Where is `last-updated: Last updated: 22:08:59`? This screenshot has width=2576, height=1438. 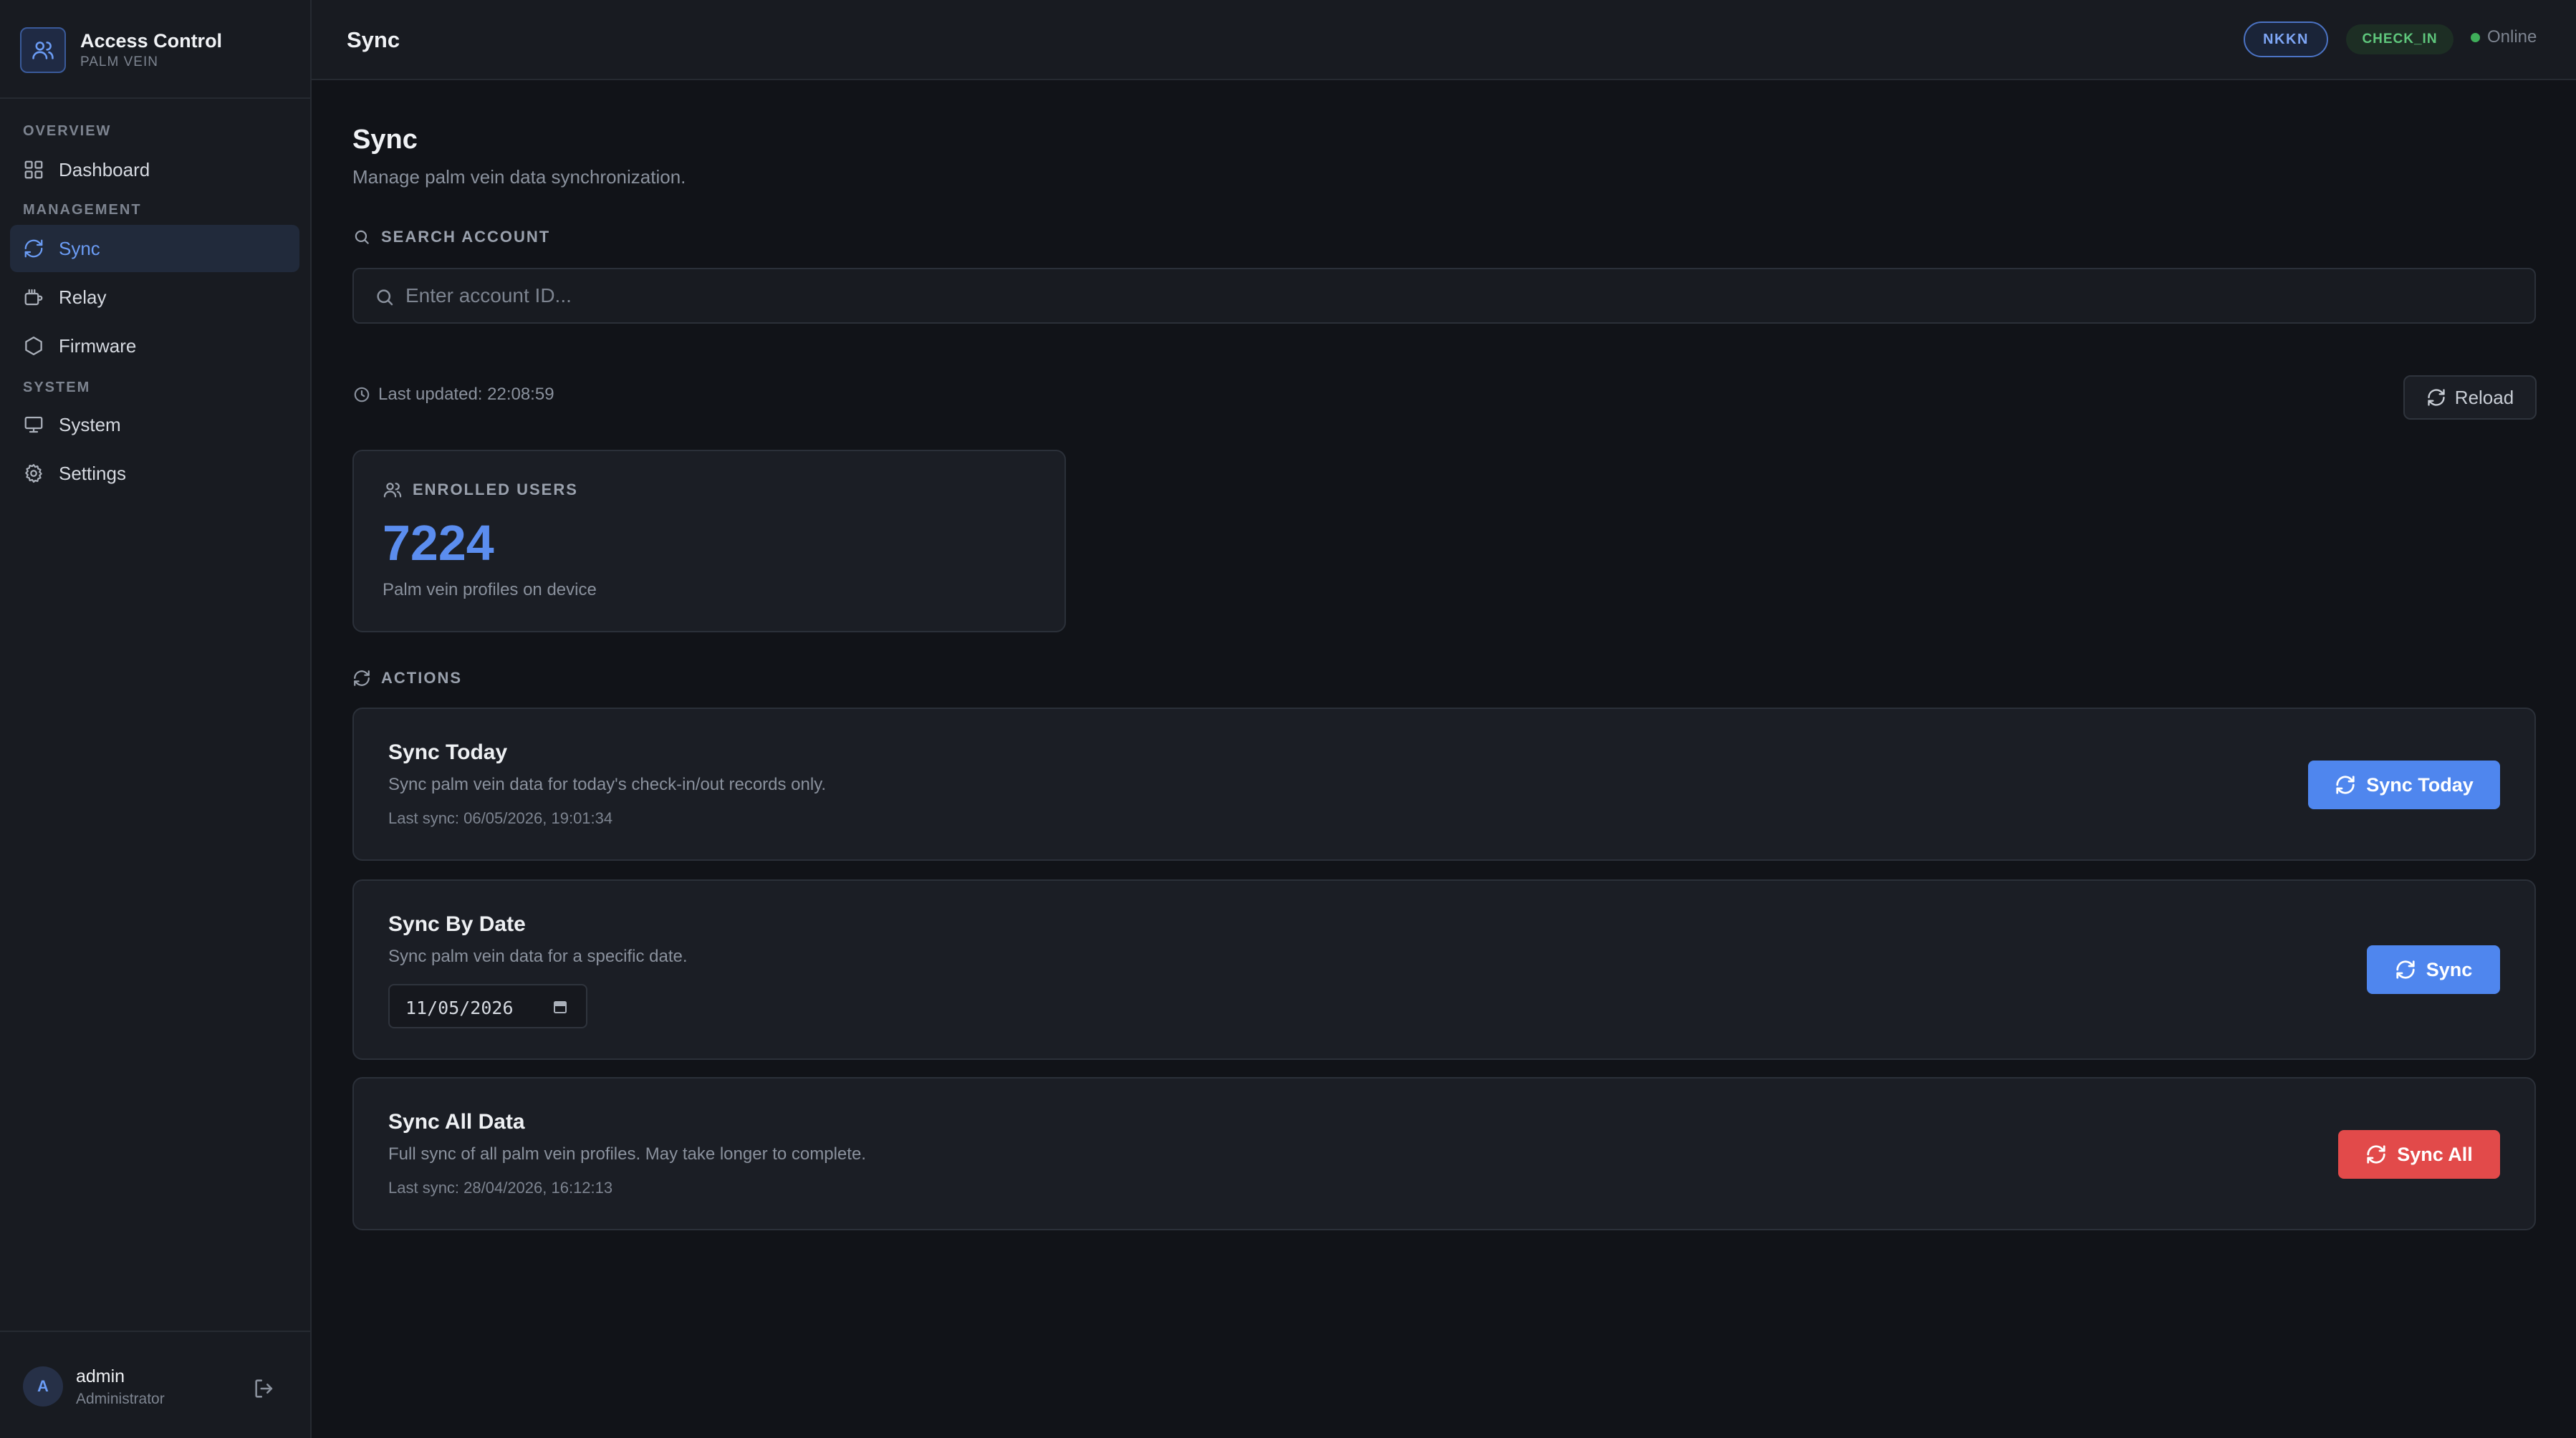 last-updated: Last updated: 22:08:59 is located at coordinates (453, 395).